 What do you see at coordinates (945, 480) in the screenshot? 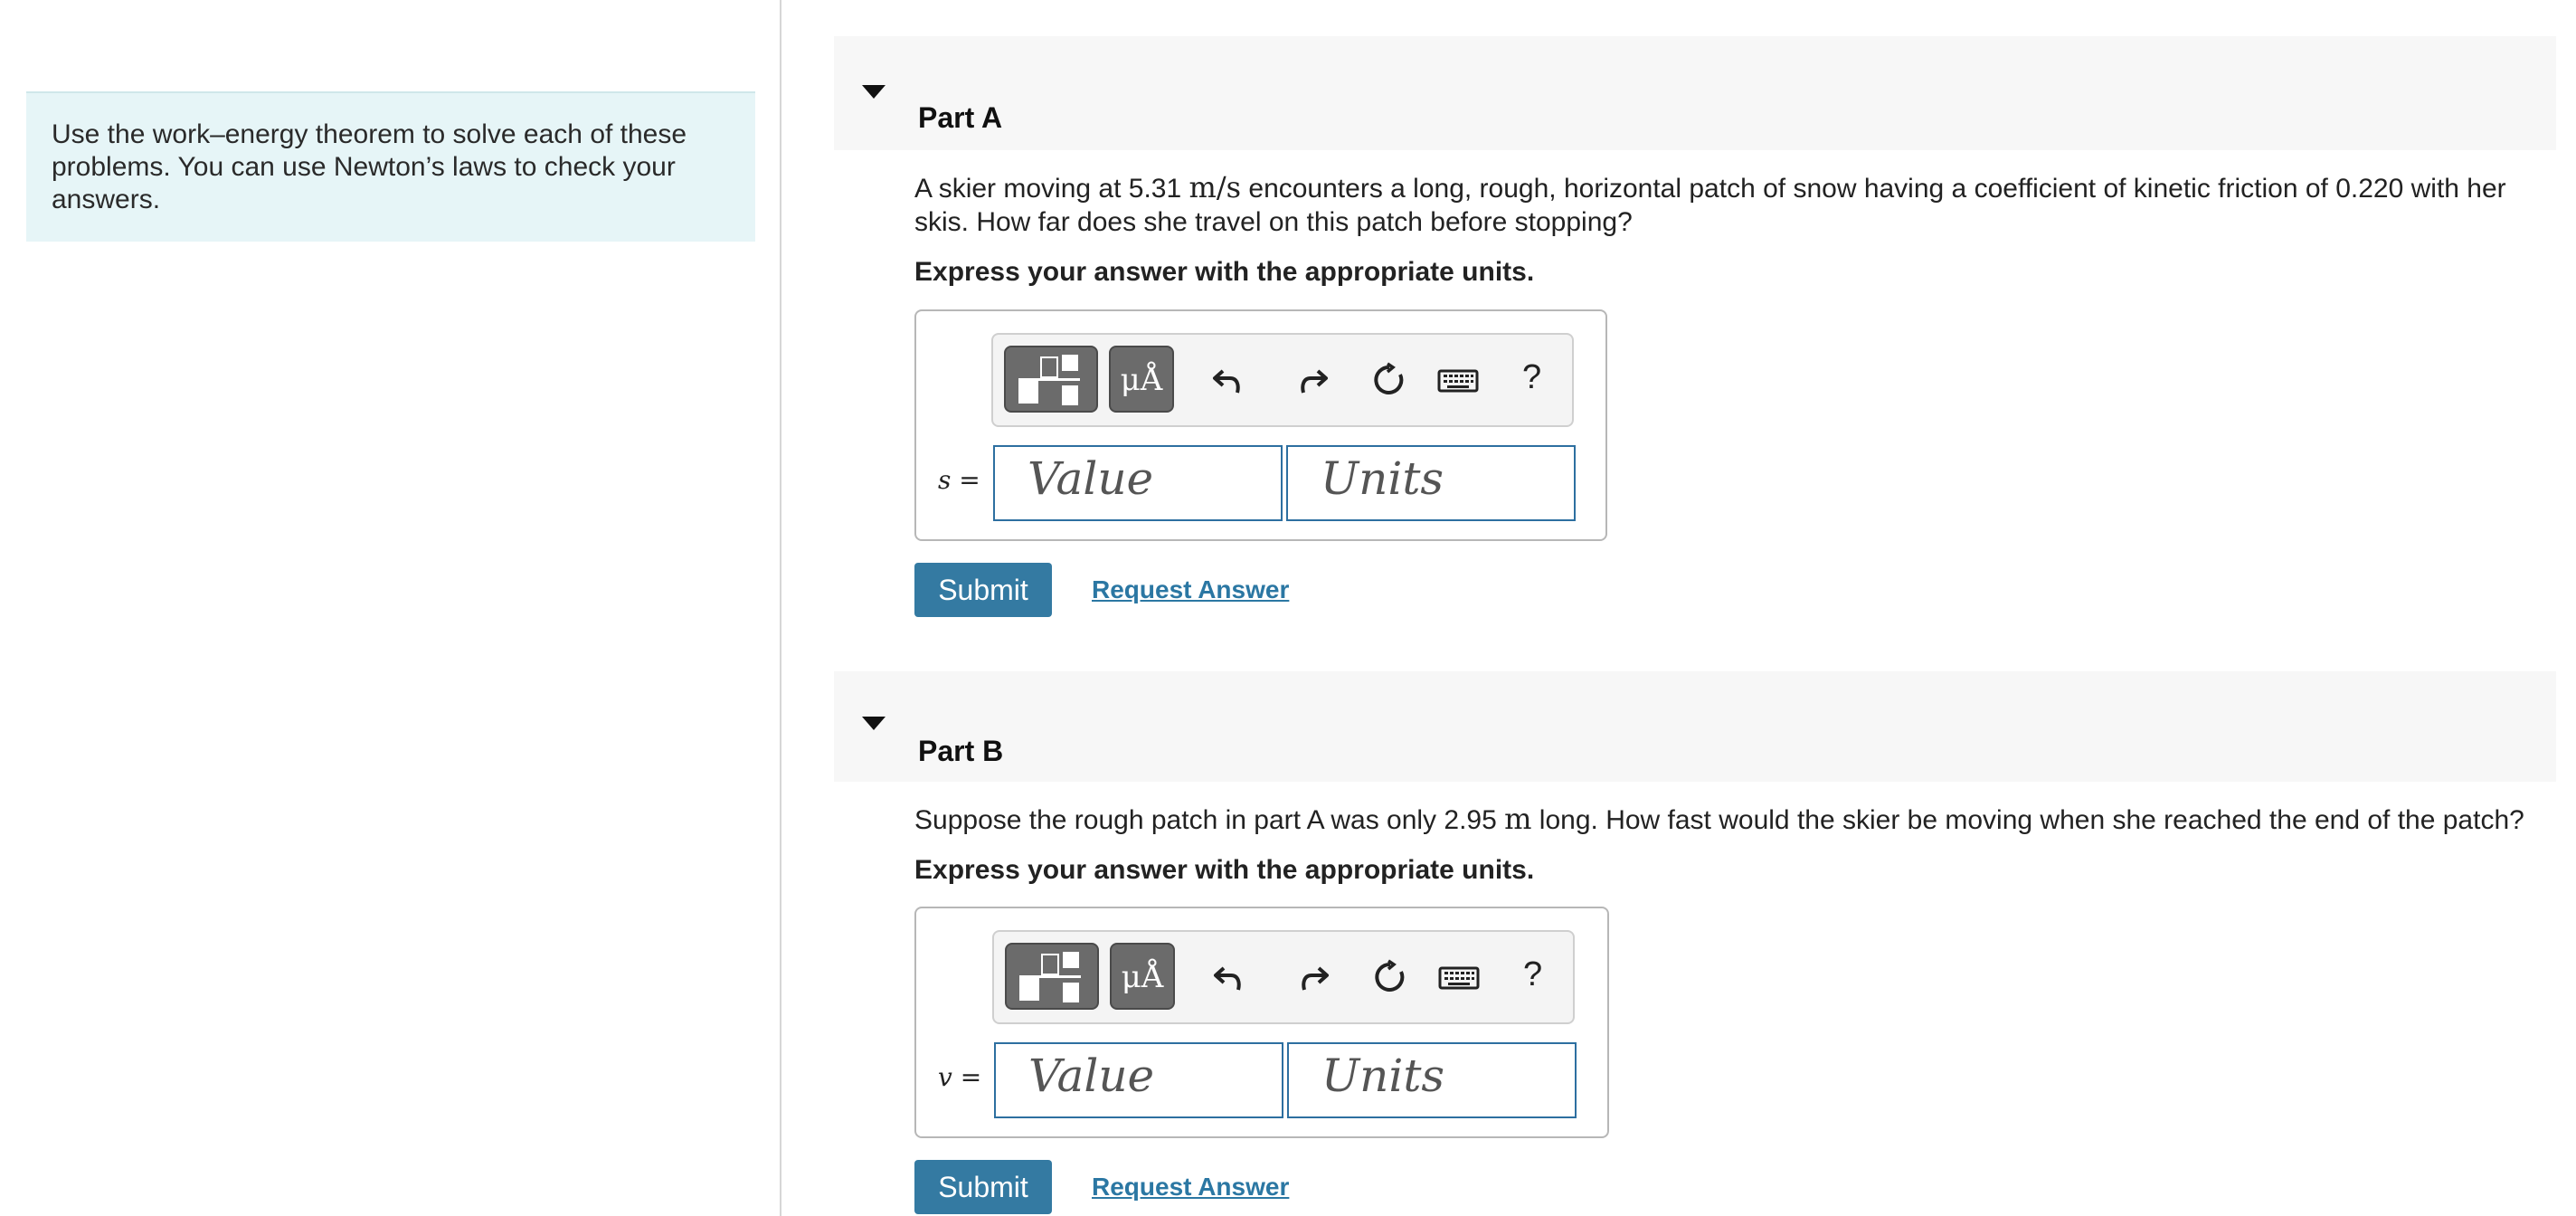
I see `variable-symbol: s` at bounding box center [945, 480].